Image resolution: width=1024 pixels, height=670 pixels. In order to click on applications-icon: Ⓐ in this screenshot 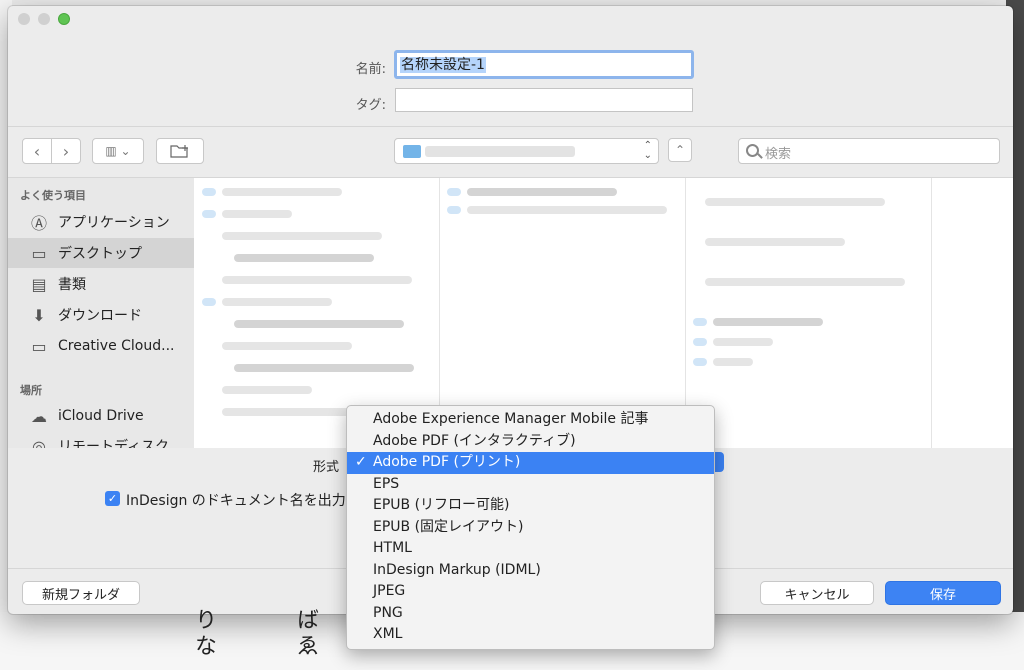, I will do `click(38, 223)`.